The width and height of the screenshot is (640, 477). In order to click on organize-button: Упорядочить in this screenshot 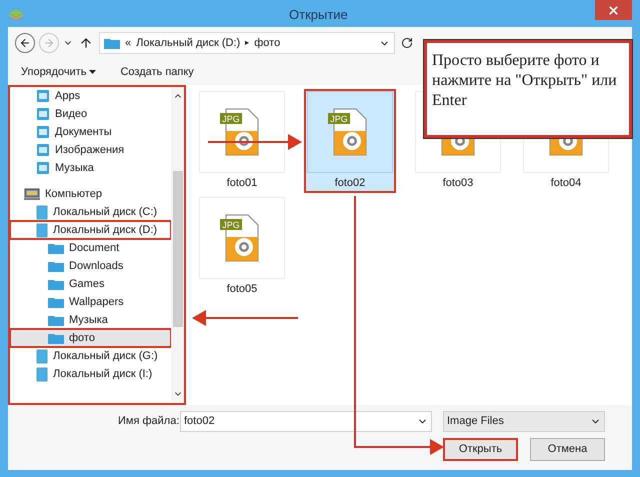, I will do `click(58, 72)`.